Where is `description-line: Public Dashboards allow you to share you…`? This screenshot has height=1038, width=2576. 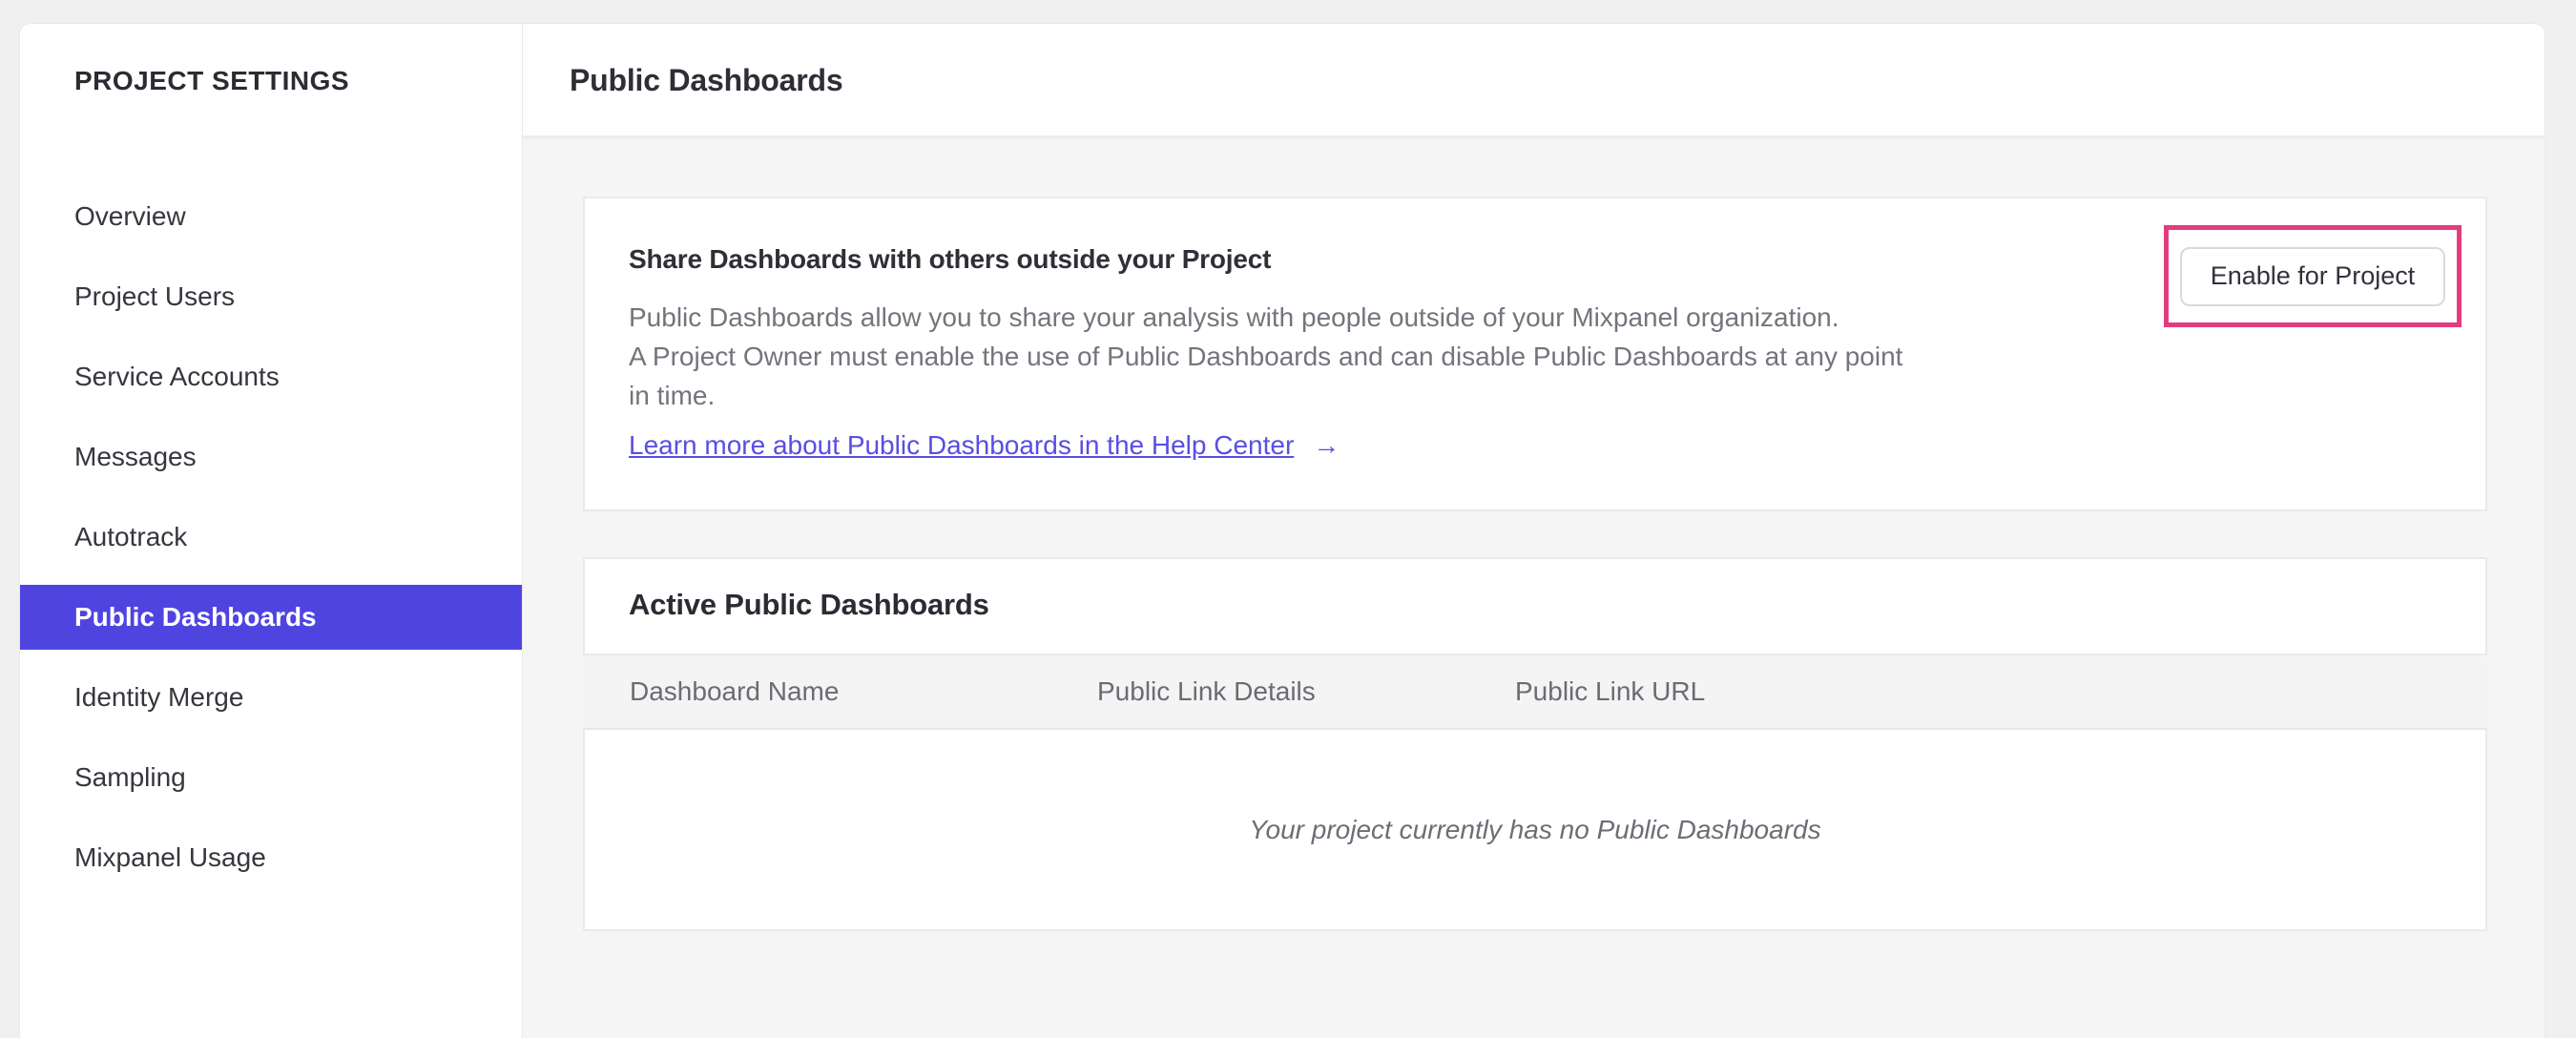 description-line: Public Dashboards allow you to share you… is located at coordinates (1234, 317).